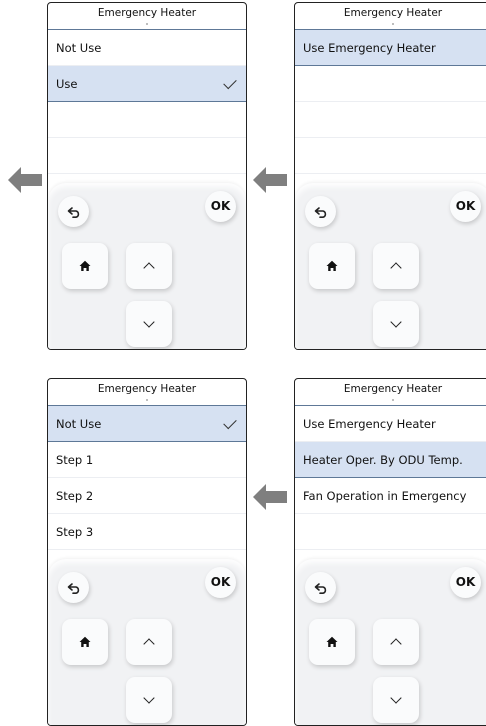  Describe the element at coordinates (270, 180) in the screenshot. I see `flow-arrow-middle-top-icon` at that location.